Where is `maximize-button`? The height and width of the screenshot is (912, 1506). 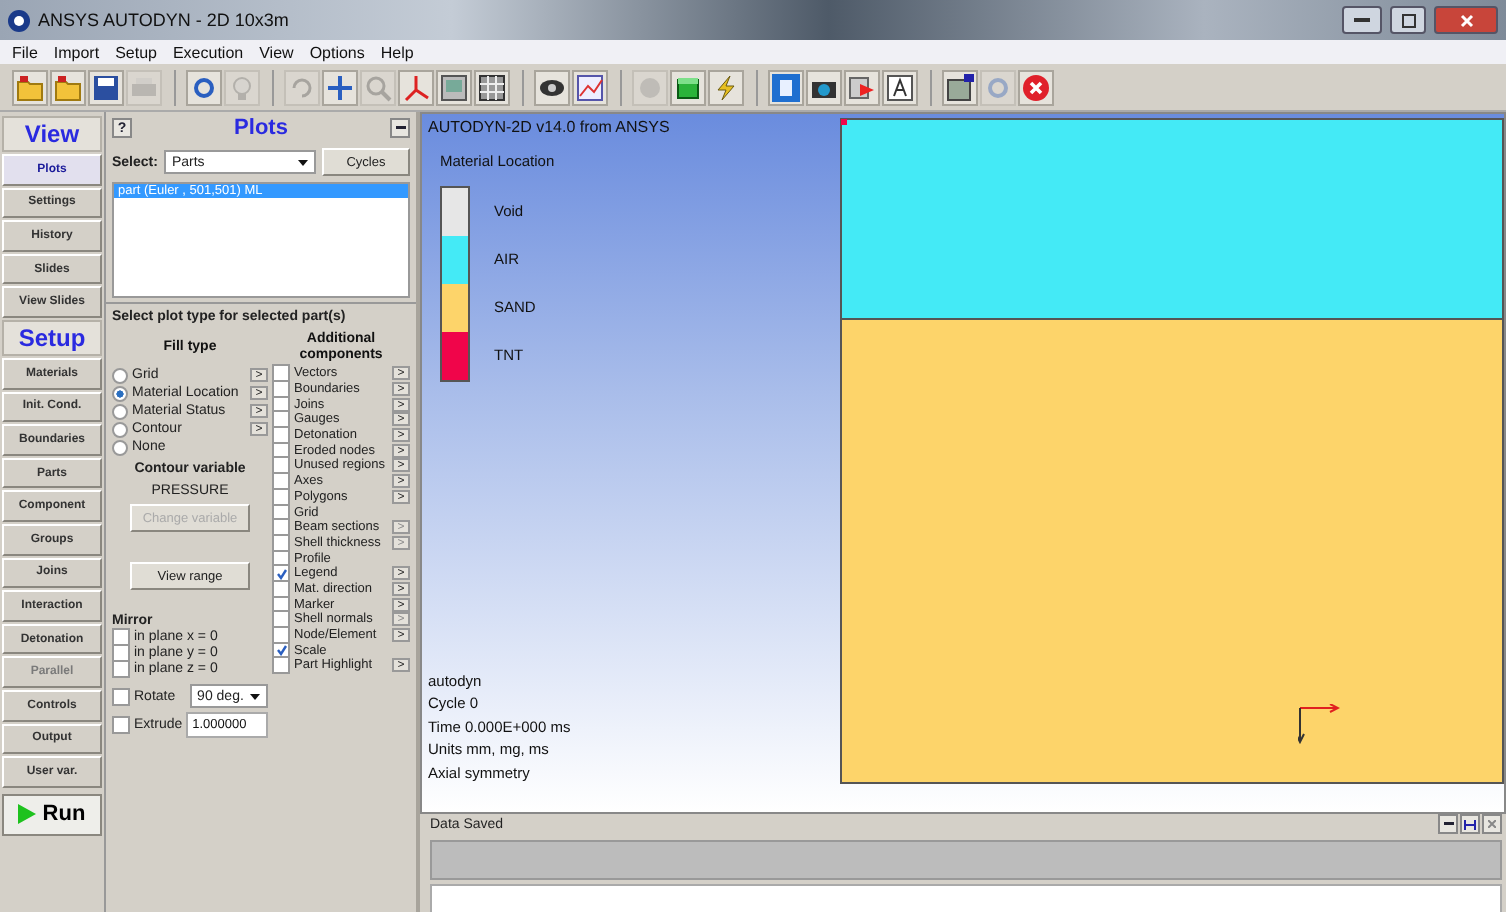
maximize-button is located at coordinates (1408, 20).